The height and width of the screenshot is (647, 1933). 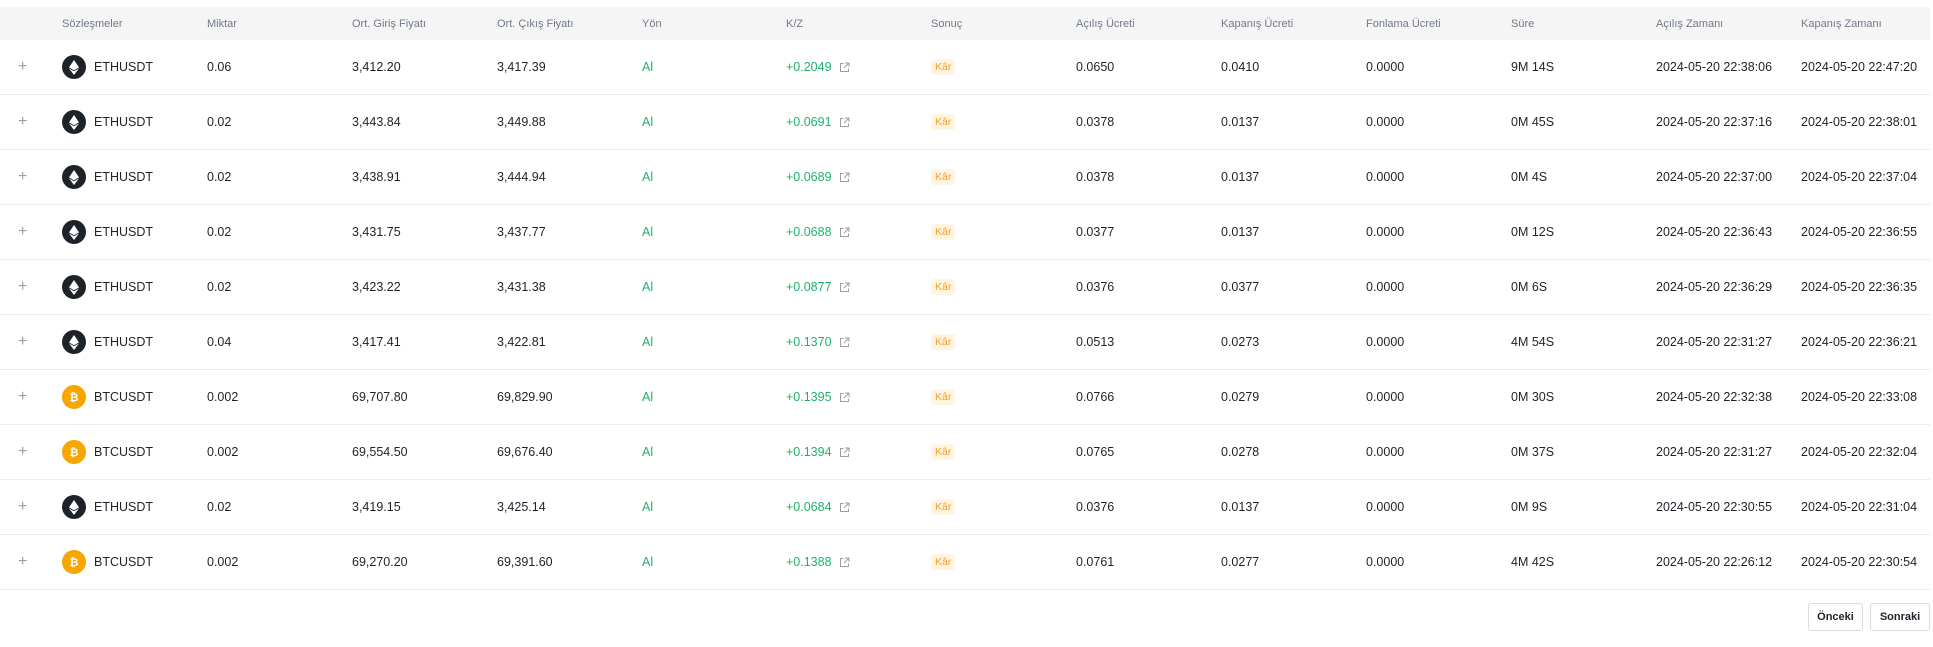 I want to click on exit-price-cell: 69,829.90, so click(x=525, y=397).